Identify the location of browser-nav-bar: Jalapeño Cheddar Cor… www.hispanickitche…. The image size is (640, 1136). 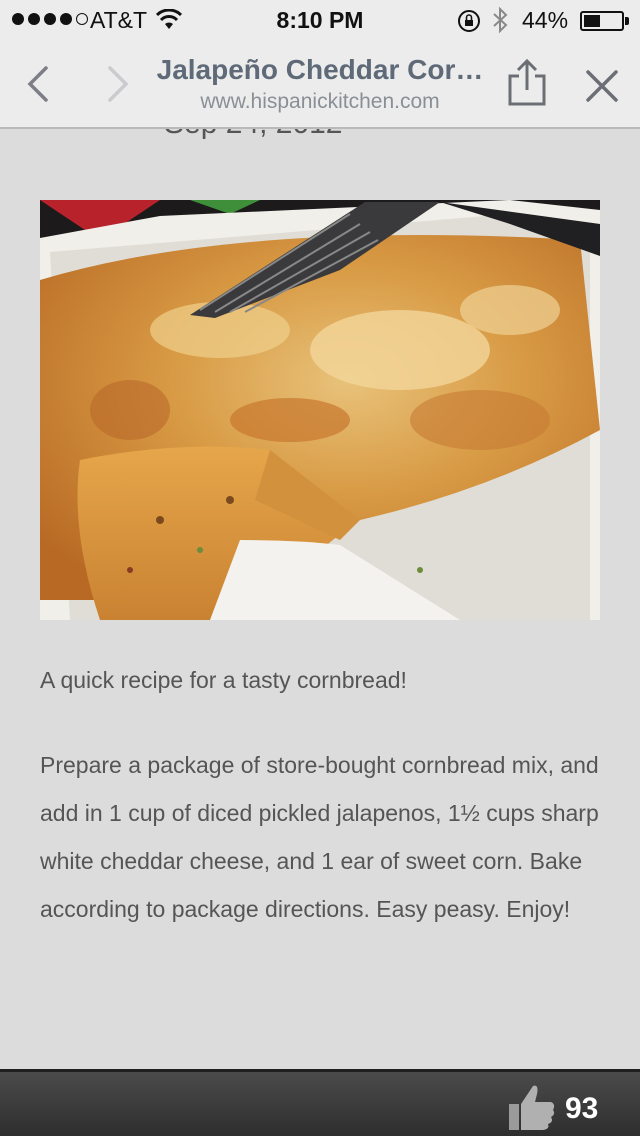
(320, 84).